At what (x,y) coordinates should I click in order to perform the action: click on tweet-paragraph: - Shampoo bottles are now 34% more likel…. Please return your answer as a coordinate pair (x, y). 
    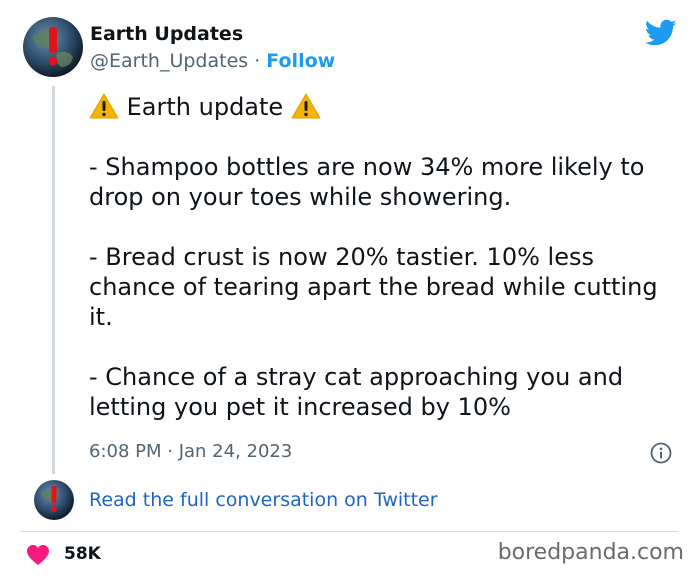
    Looking at the image, I should click on (367, 182).